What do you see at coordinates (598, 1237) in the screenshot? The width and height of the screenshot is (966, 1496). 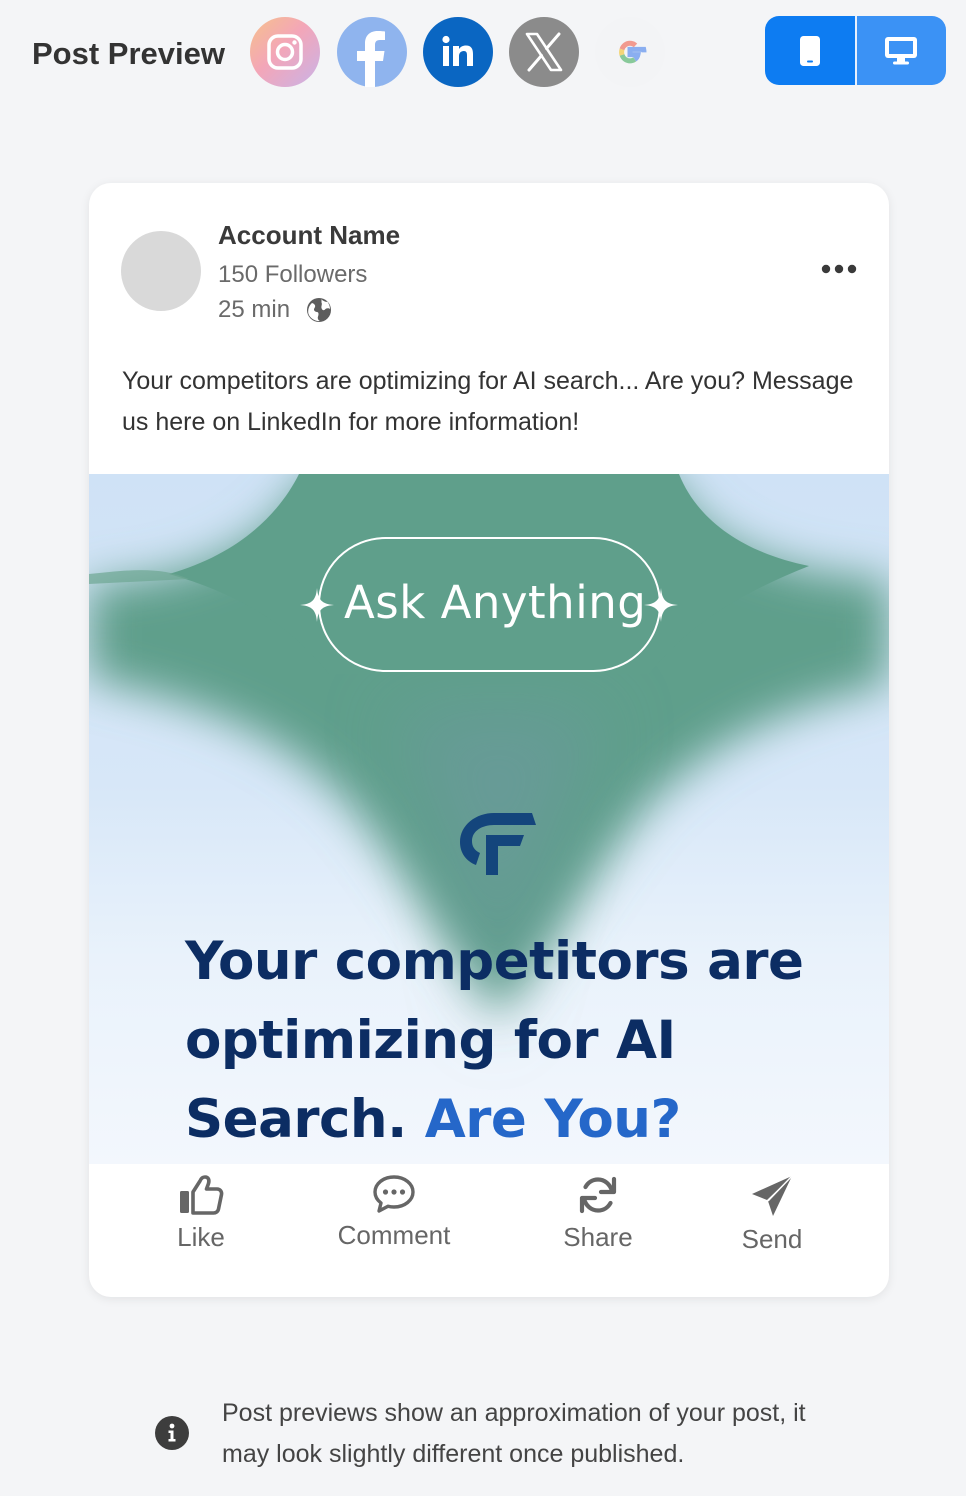 I see `share-label: Share` at bounding box center [598, 1237].